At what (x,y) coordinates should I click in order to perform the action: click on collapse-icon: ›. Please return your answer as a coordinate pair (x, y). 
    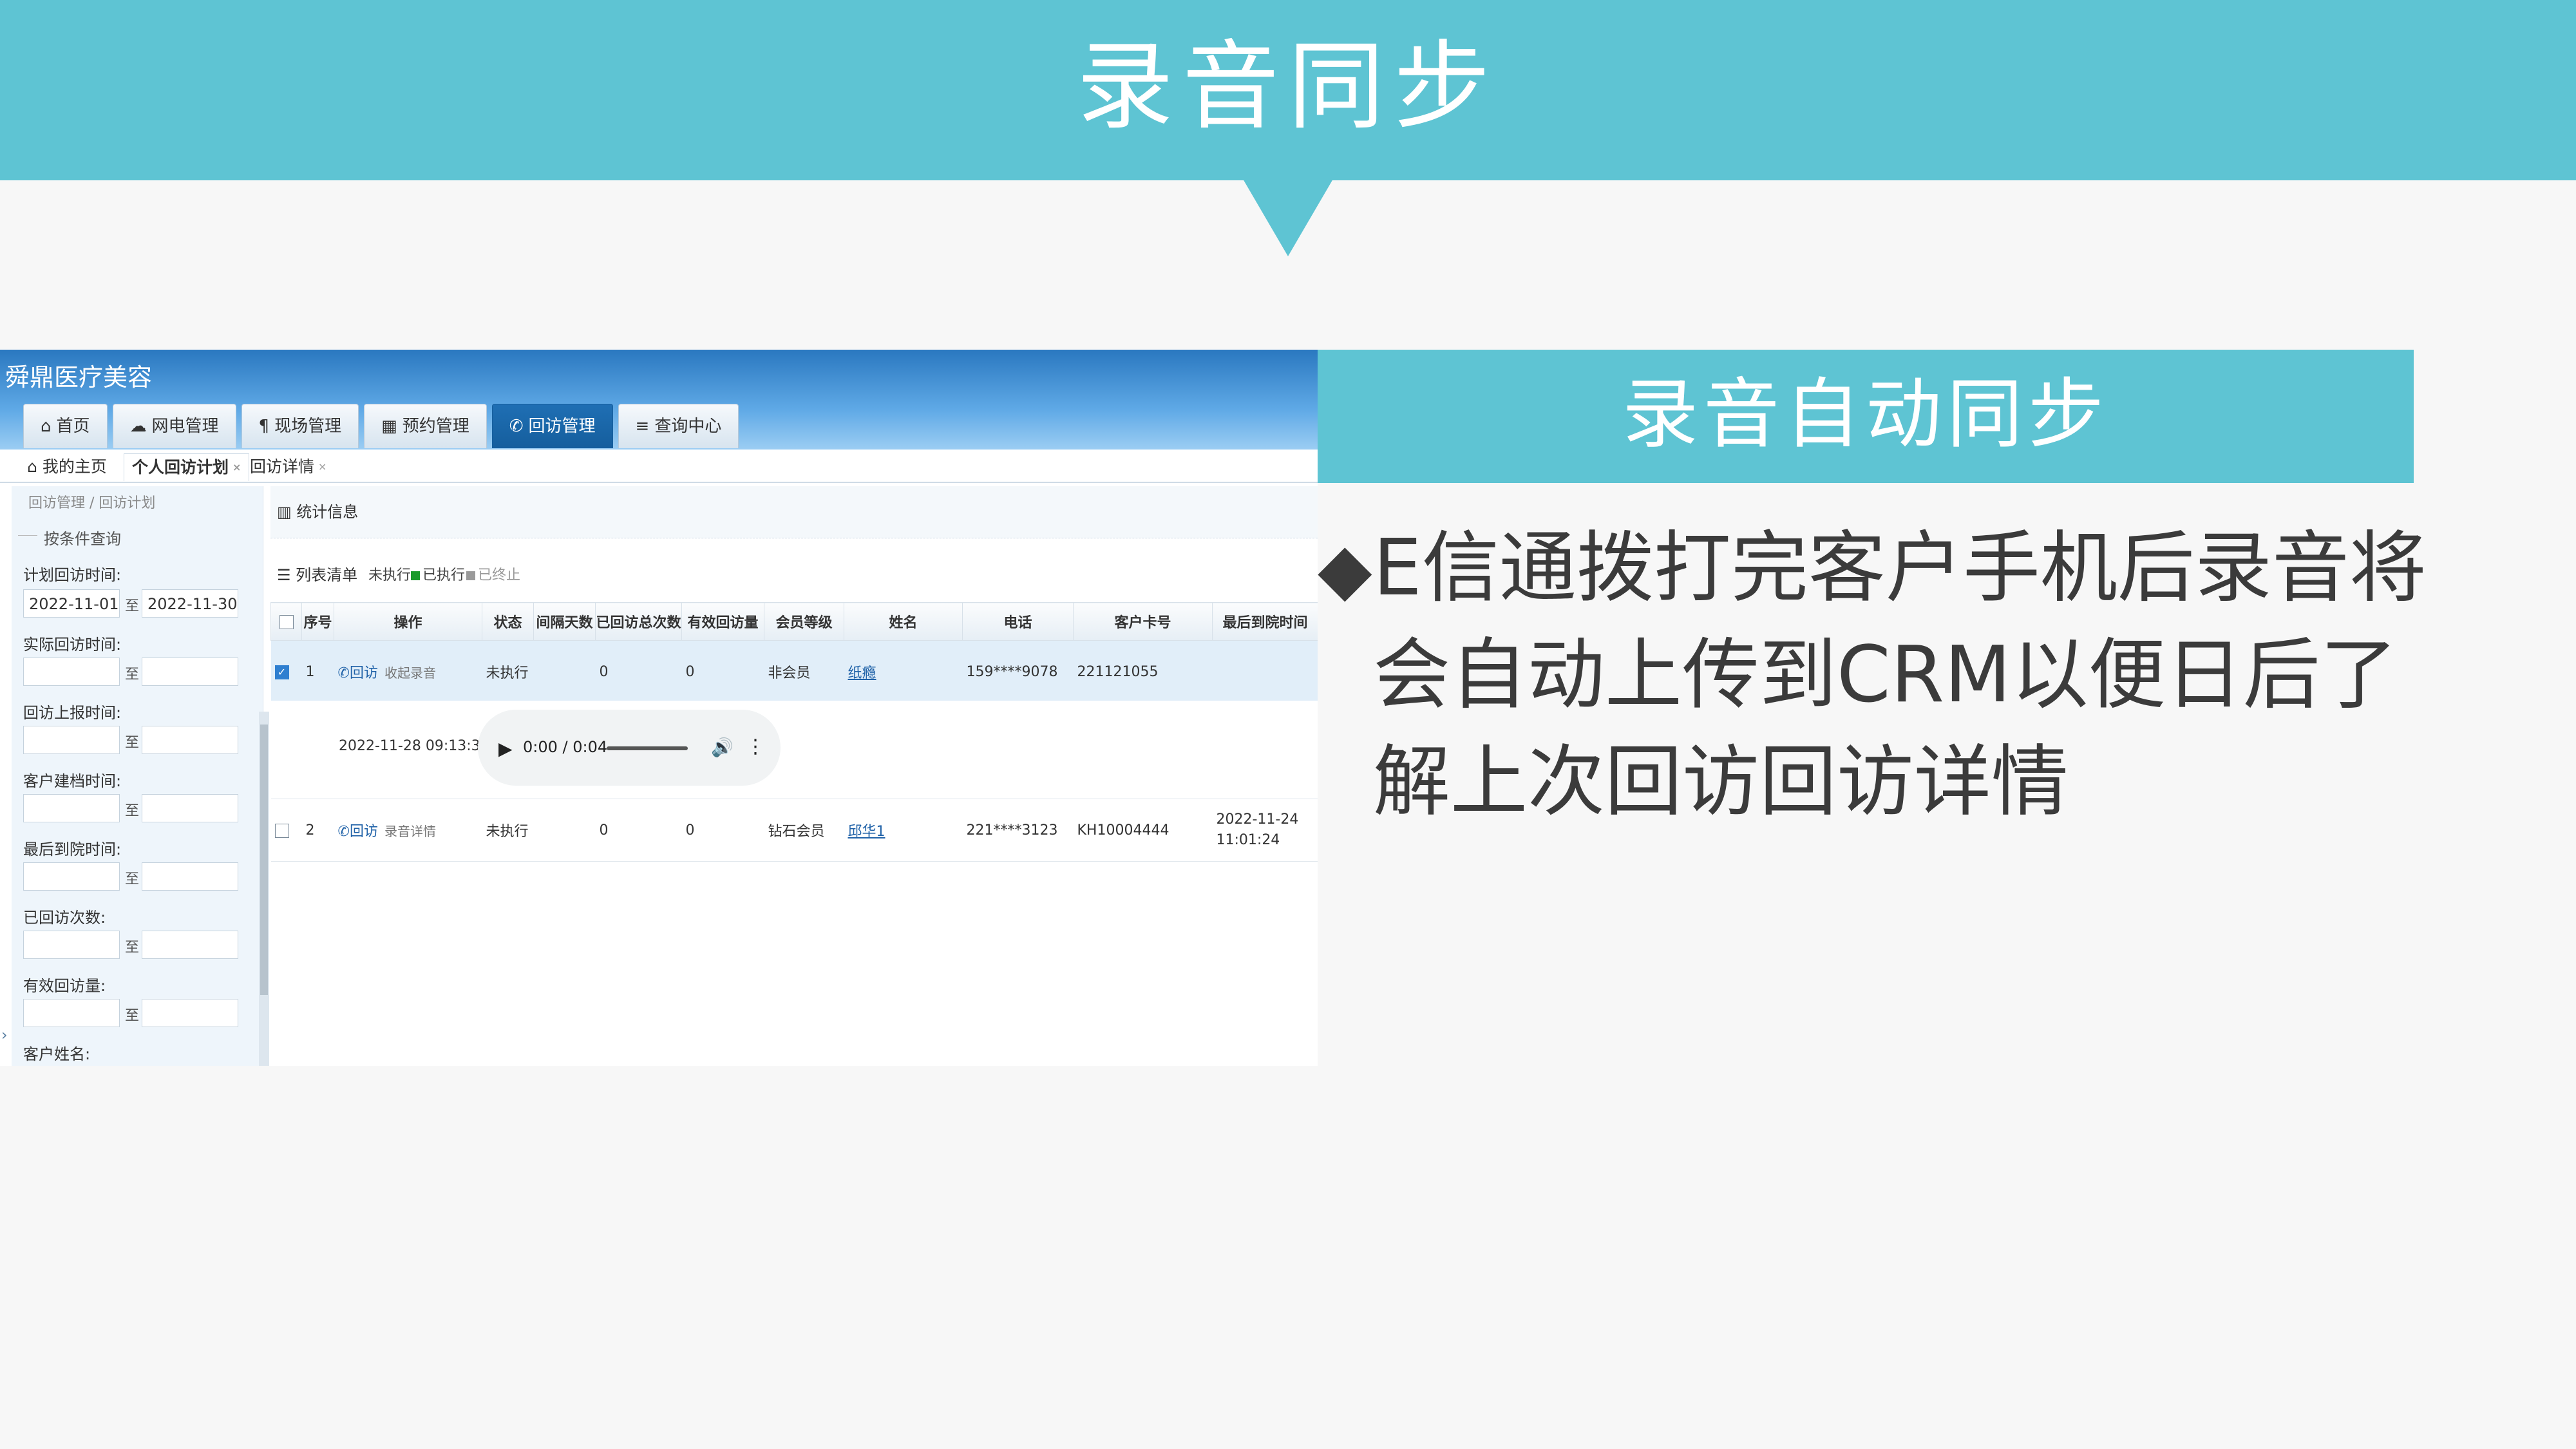
    Looking at the image, I should click on (4, 1035).